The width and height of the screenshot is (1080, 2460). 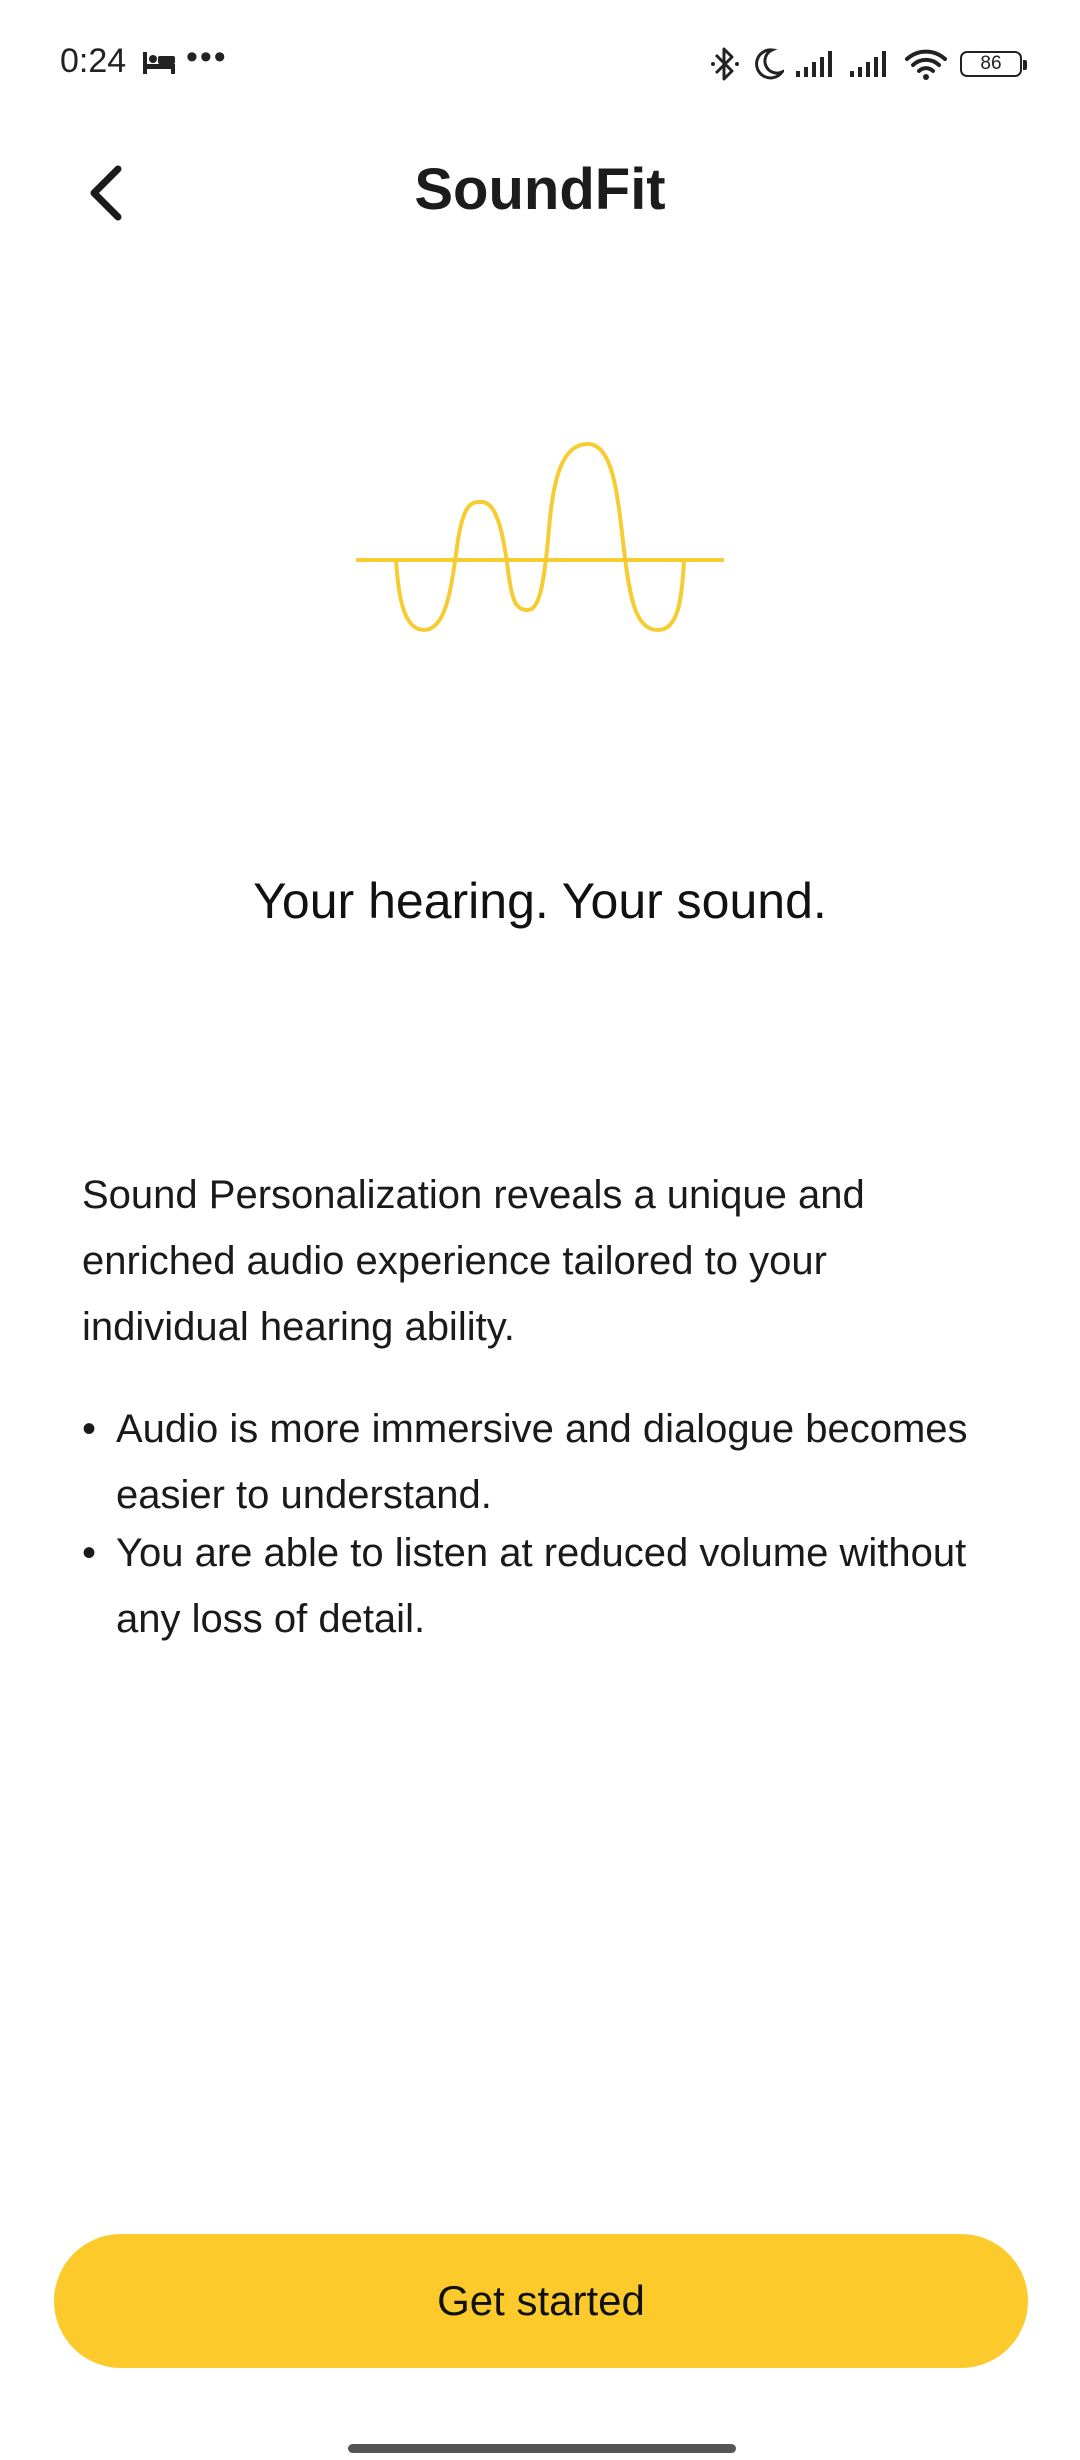 I want to click on home-indicator, so click(x=542, y=2448).